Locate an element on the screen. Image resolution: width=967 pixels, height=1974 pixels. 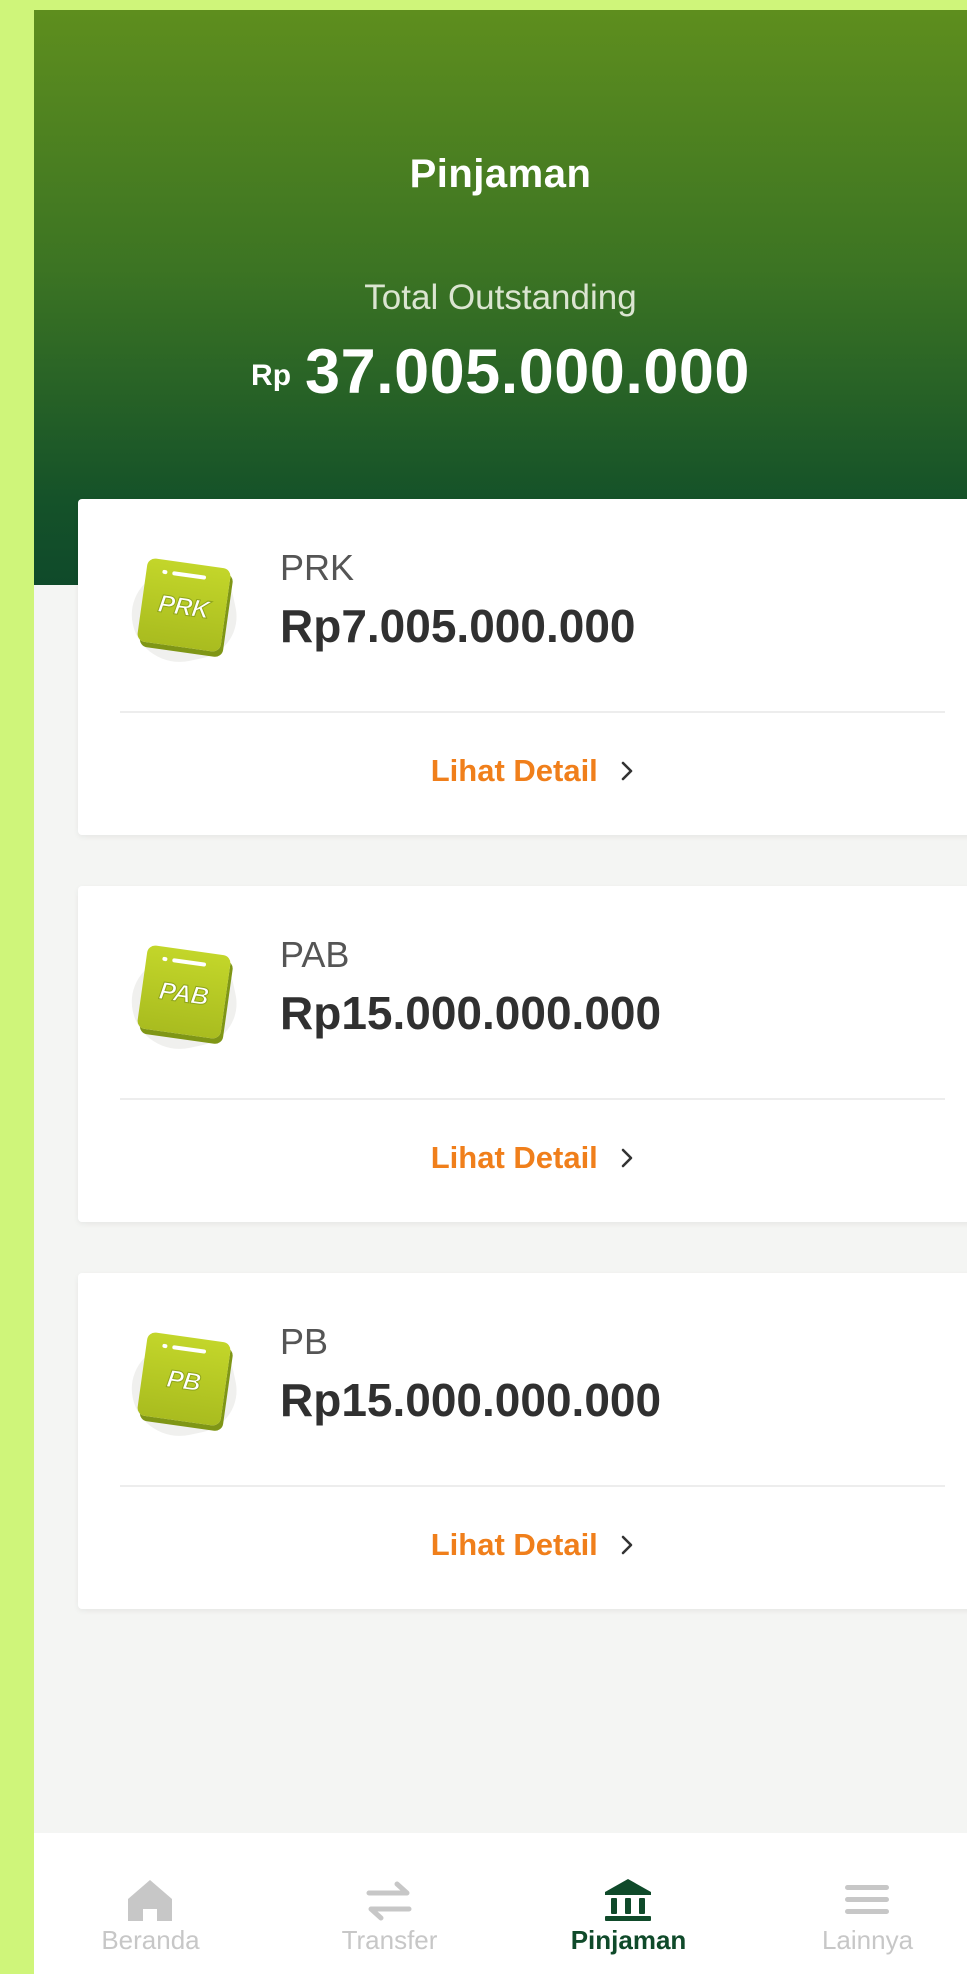
total-outstanding-amount: Rp 37.005.000.000 is located at coordinates (500, 372).